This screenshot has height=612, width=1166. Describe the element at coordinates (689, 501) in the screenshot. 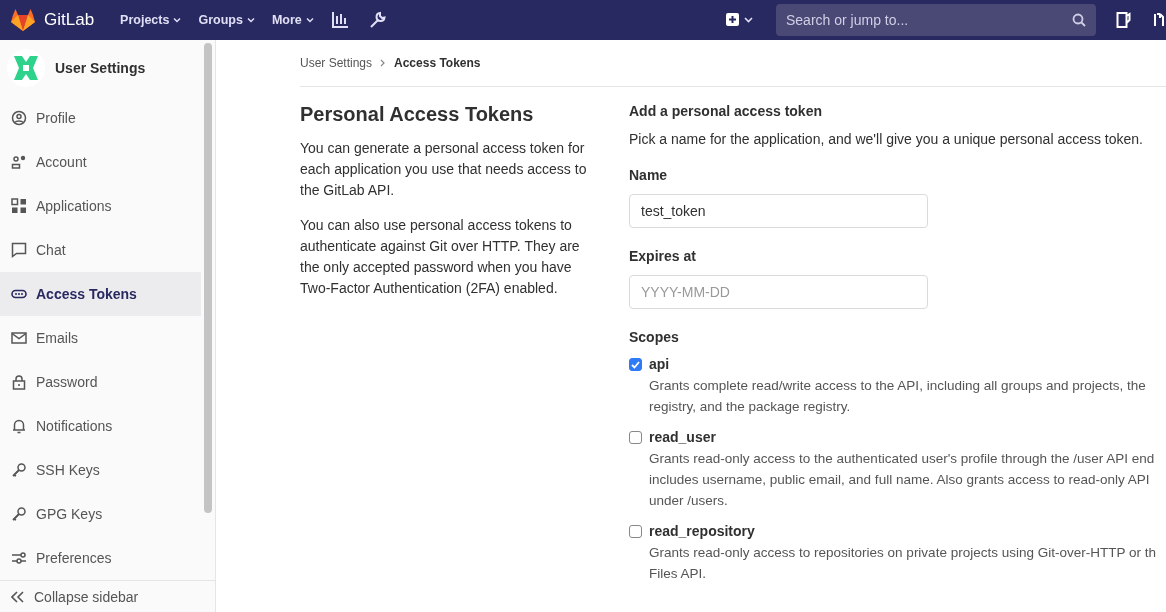

I see `scope-description: under /users.` at that location.